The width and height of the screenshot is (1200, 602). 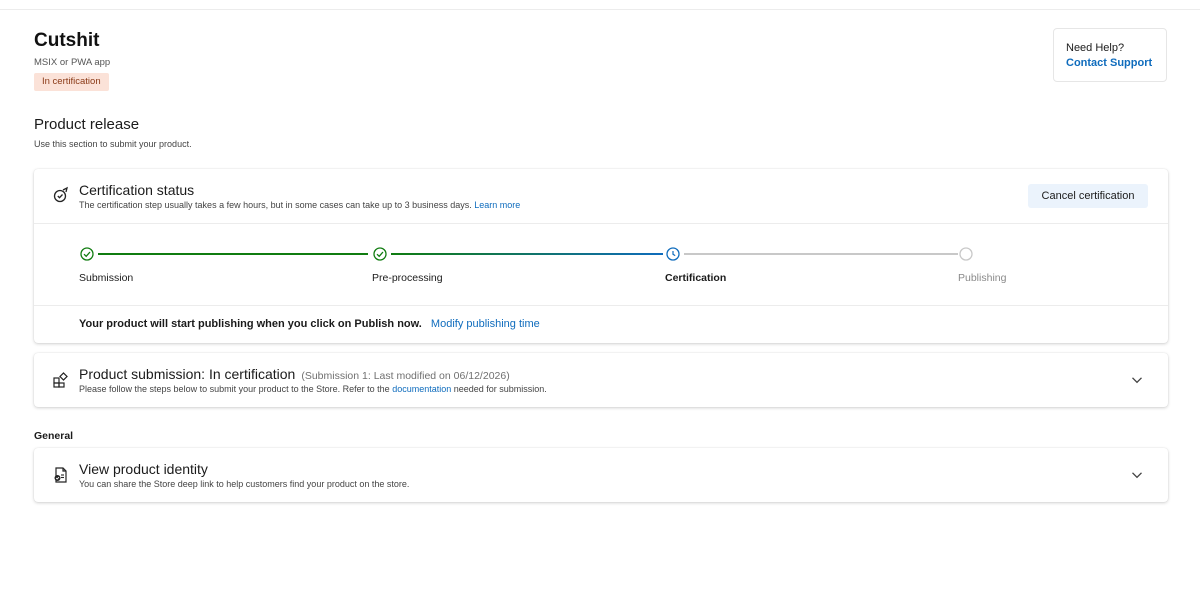 What do you see at coordinates (1095, 48) in the screenshot?
I see `help-title: Need Help?` at bounding box center [1095, 48].